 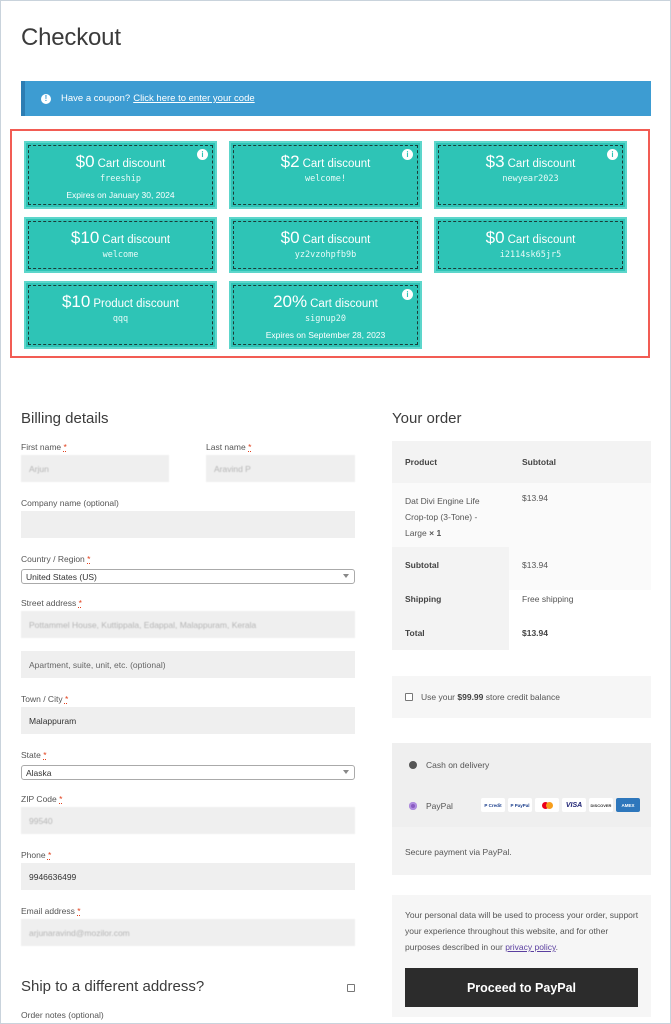 What do you see at coordinates (574, 805) in the screenshot?
I see `visa-icon: VISA` at bounding box center [574, 805].